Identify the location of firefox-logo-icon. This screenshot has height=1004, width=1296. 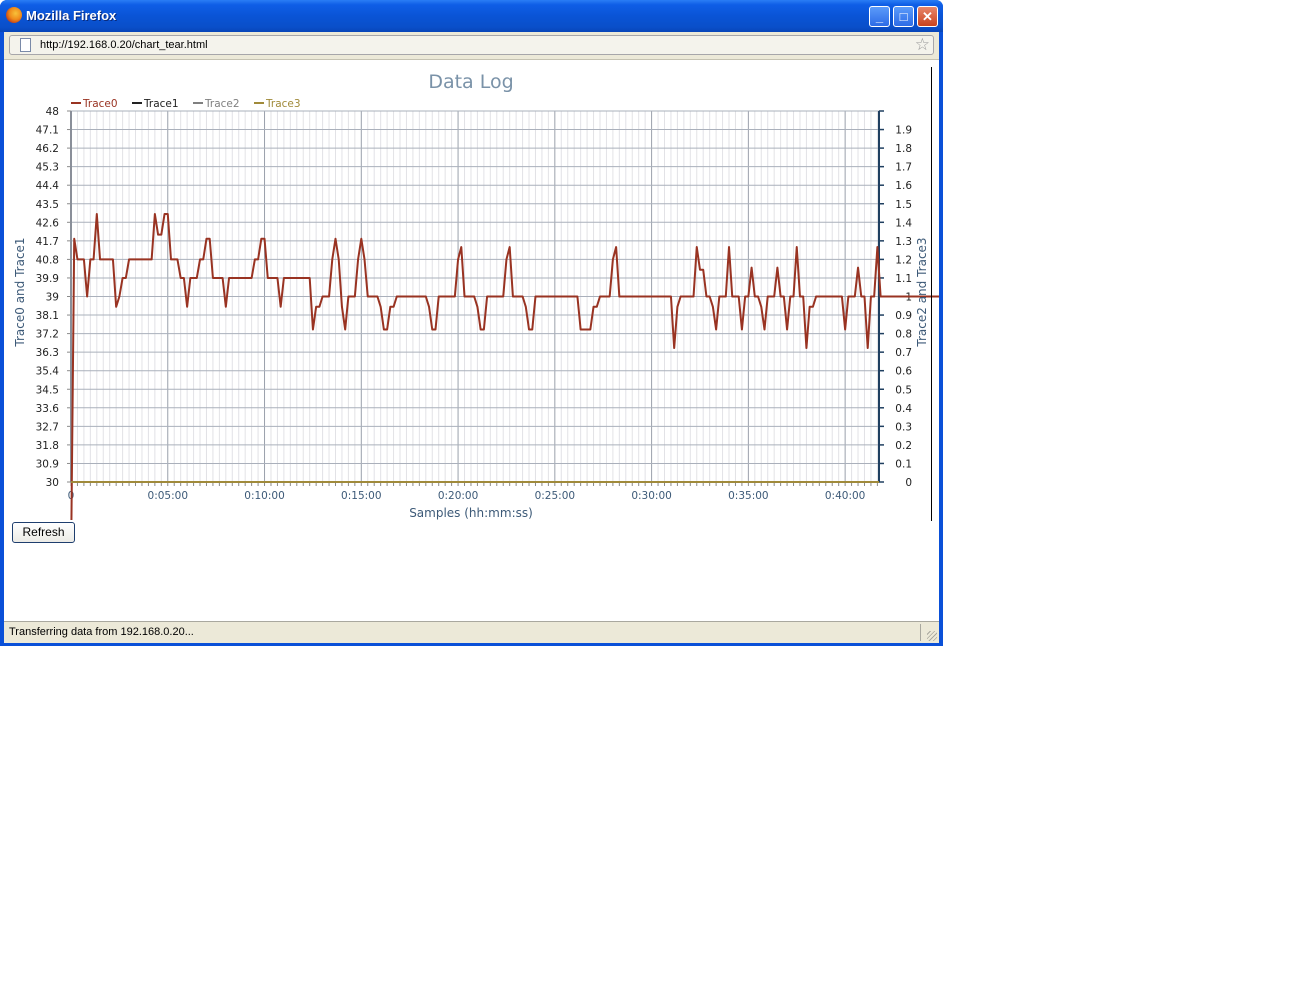
(14, 15).